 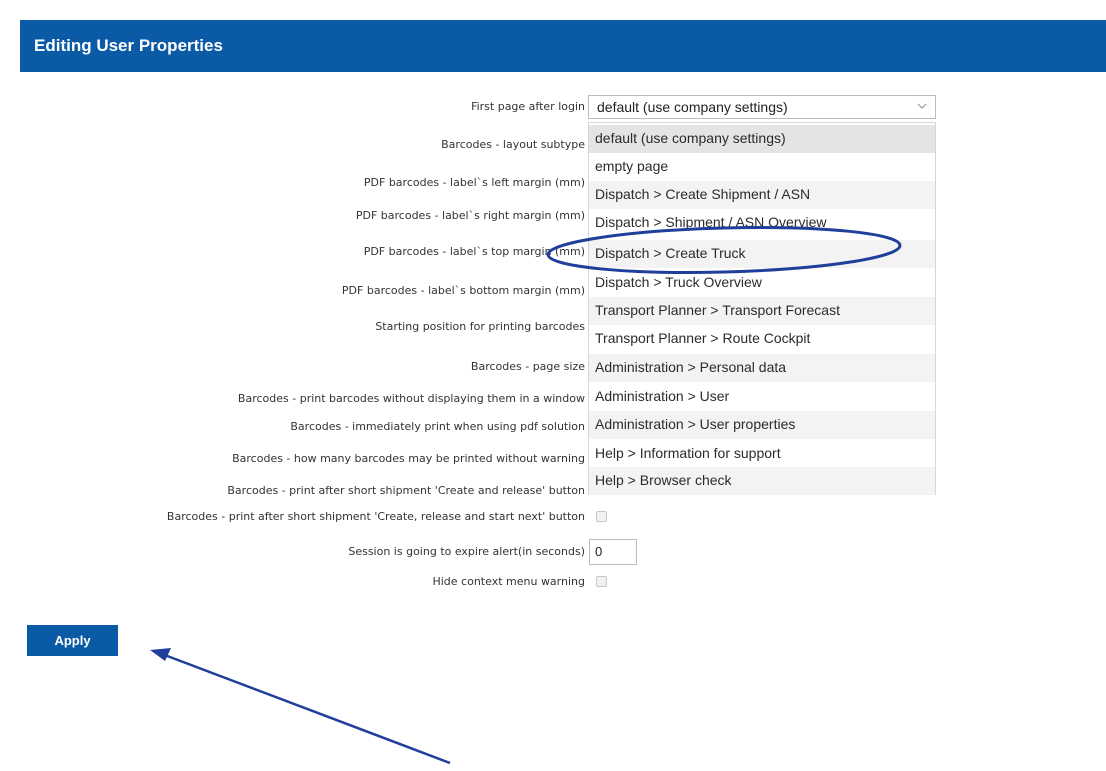 What do you see at coordinates (160, 654) in the screenshot?
I see `annotation-arrowhead` at bounding box center [160, 654].